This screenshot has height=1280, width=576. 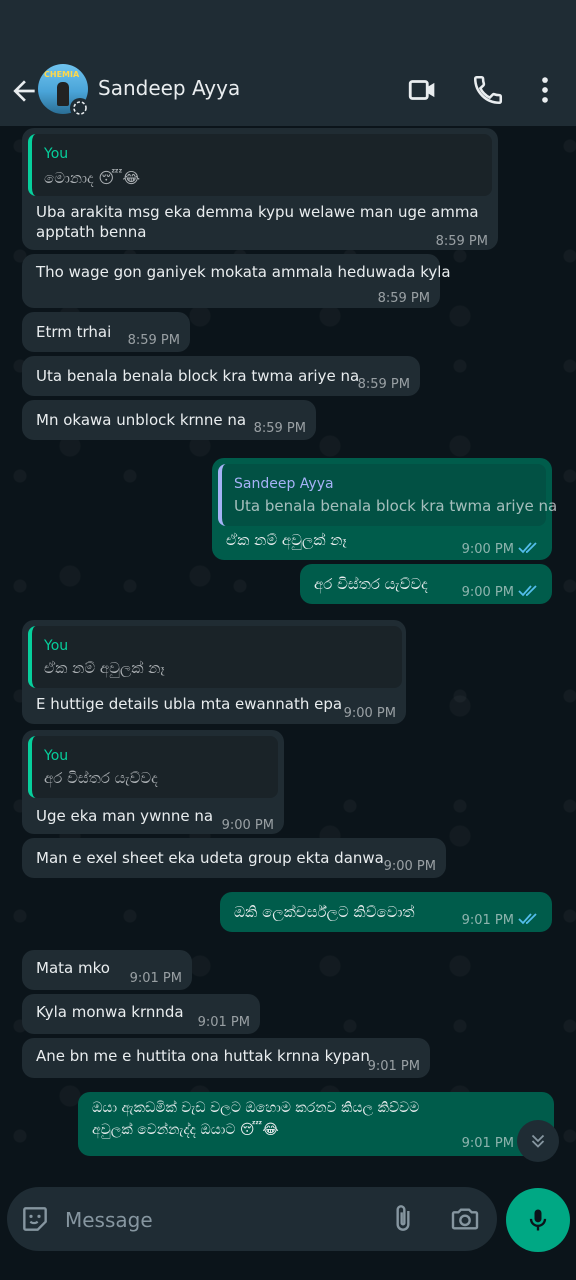 What do you see at coordinates (284, 484) in the screenshot?
I see `quoted-sender: Sandeep Ayya` at bounding box center [284, 484].